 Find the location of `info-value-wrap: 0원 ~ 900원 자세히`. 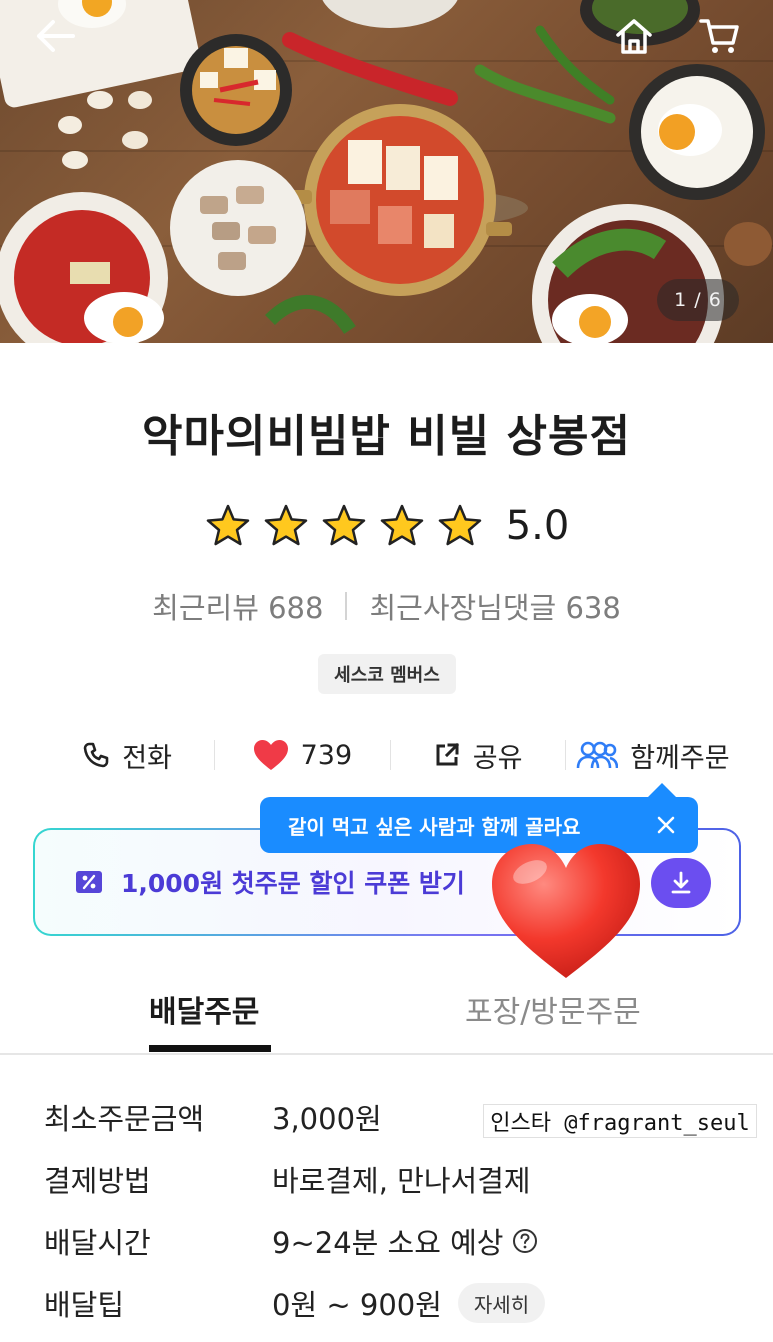

info-value-wrap: 0원 ~ 900원 자세히 is located at coordinates (409, 1303).